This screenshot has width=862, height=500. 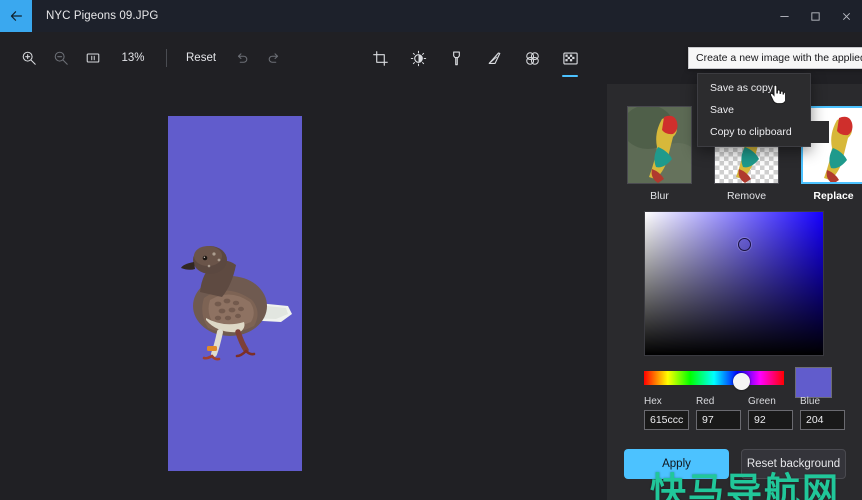 What do you see at coordinates (741, 381) in the screenshot?
I see `hue-slider-handle` at bounding box center [741, 381].